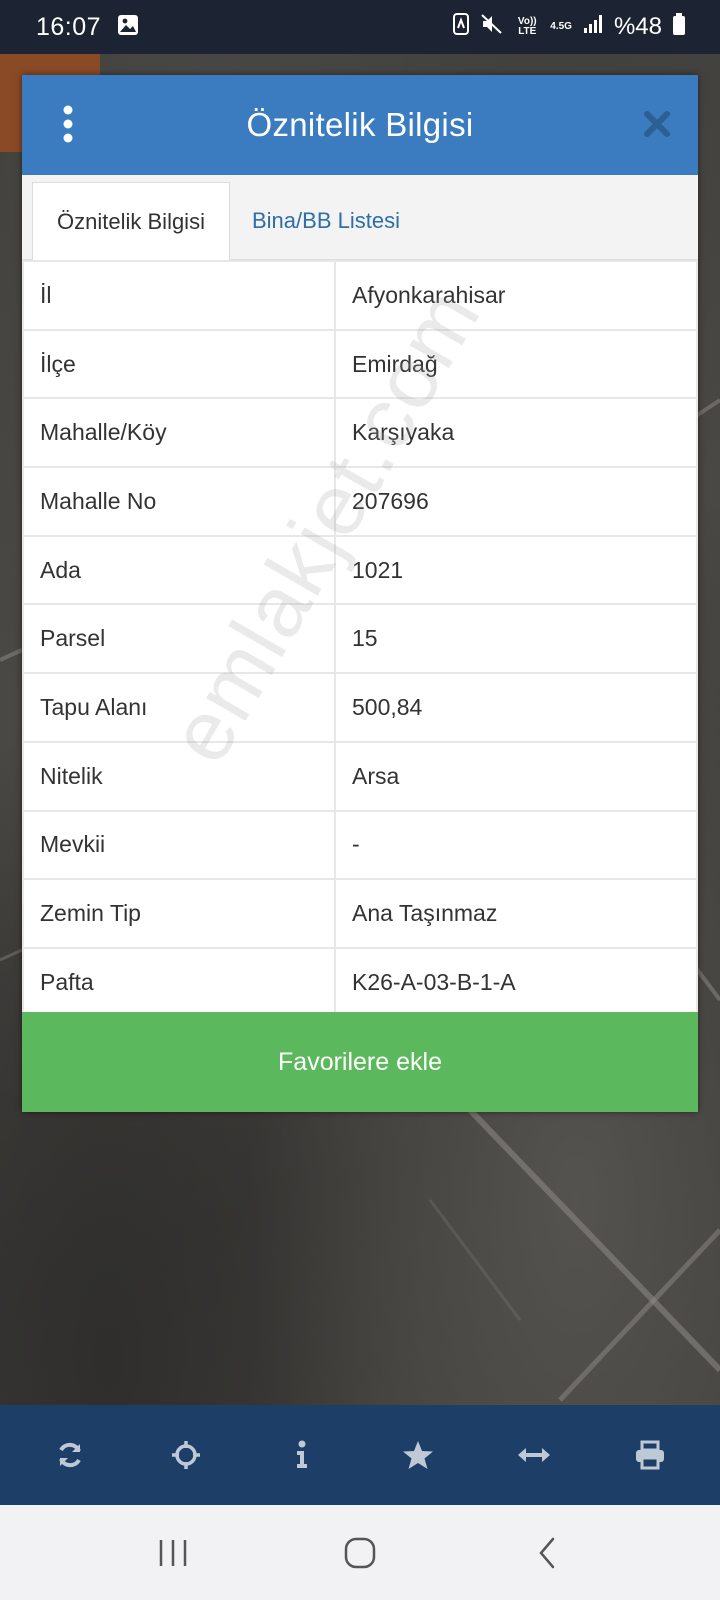 The width and height of the screenshot is (720, 1600). Describe the element at coordinates (516, 639) in the screenshot. I see `attribute-value: 15` at that location.